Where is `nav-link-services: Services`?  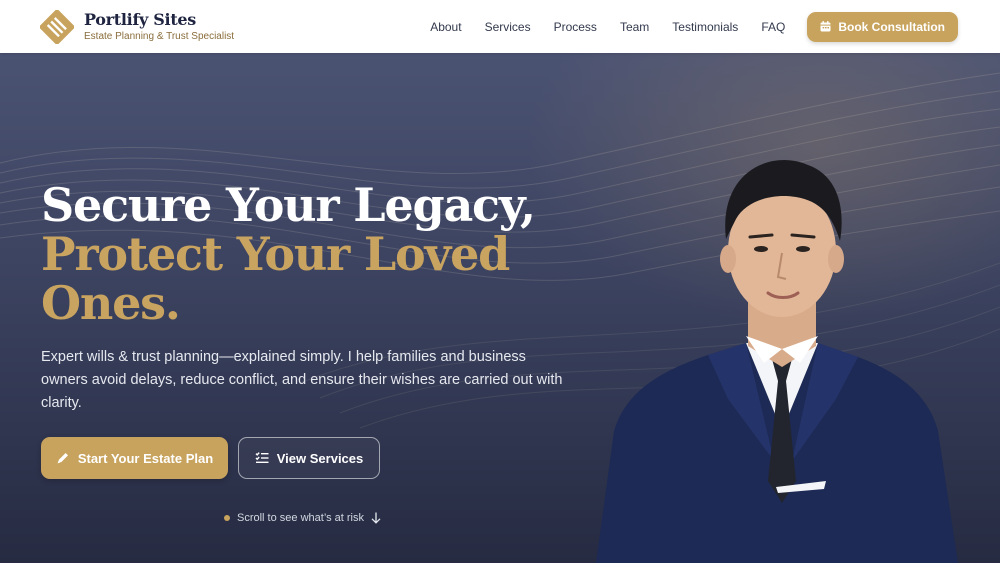
nav-link-services: Services is located at coordinates (508, 27).